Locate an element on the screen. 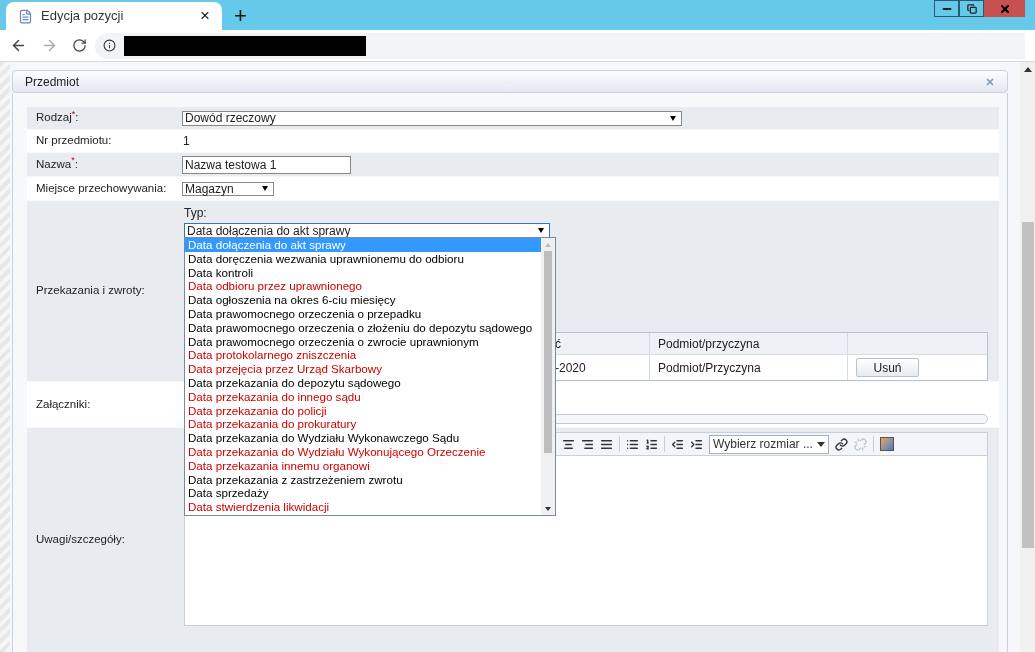 The width and height of the screenshot is (1035, 652). reload-icon is located at coordinates (79, 45).